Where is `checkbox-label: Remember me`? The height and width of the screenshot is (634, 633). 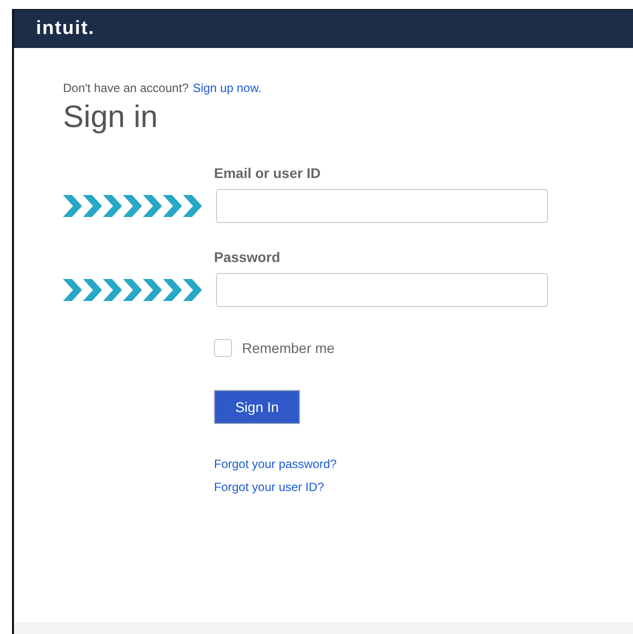
checkbox-label: Remember me is located at coordinates (288, 348).